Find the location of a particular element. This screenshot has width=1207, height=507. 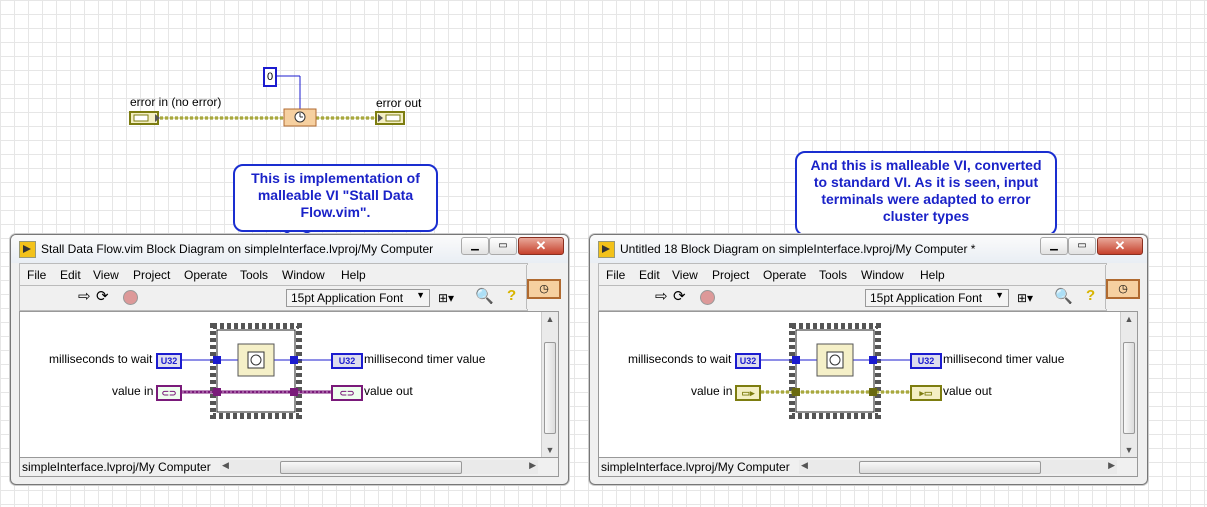

error-cluster-output-terminal: ▸▭ is located at coordinates (926, 393).